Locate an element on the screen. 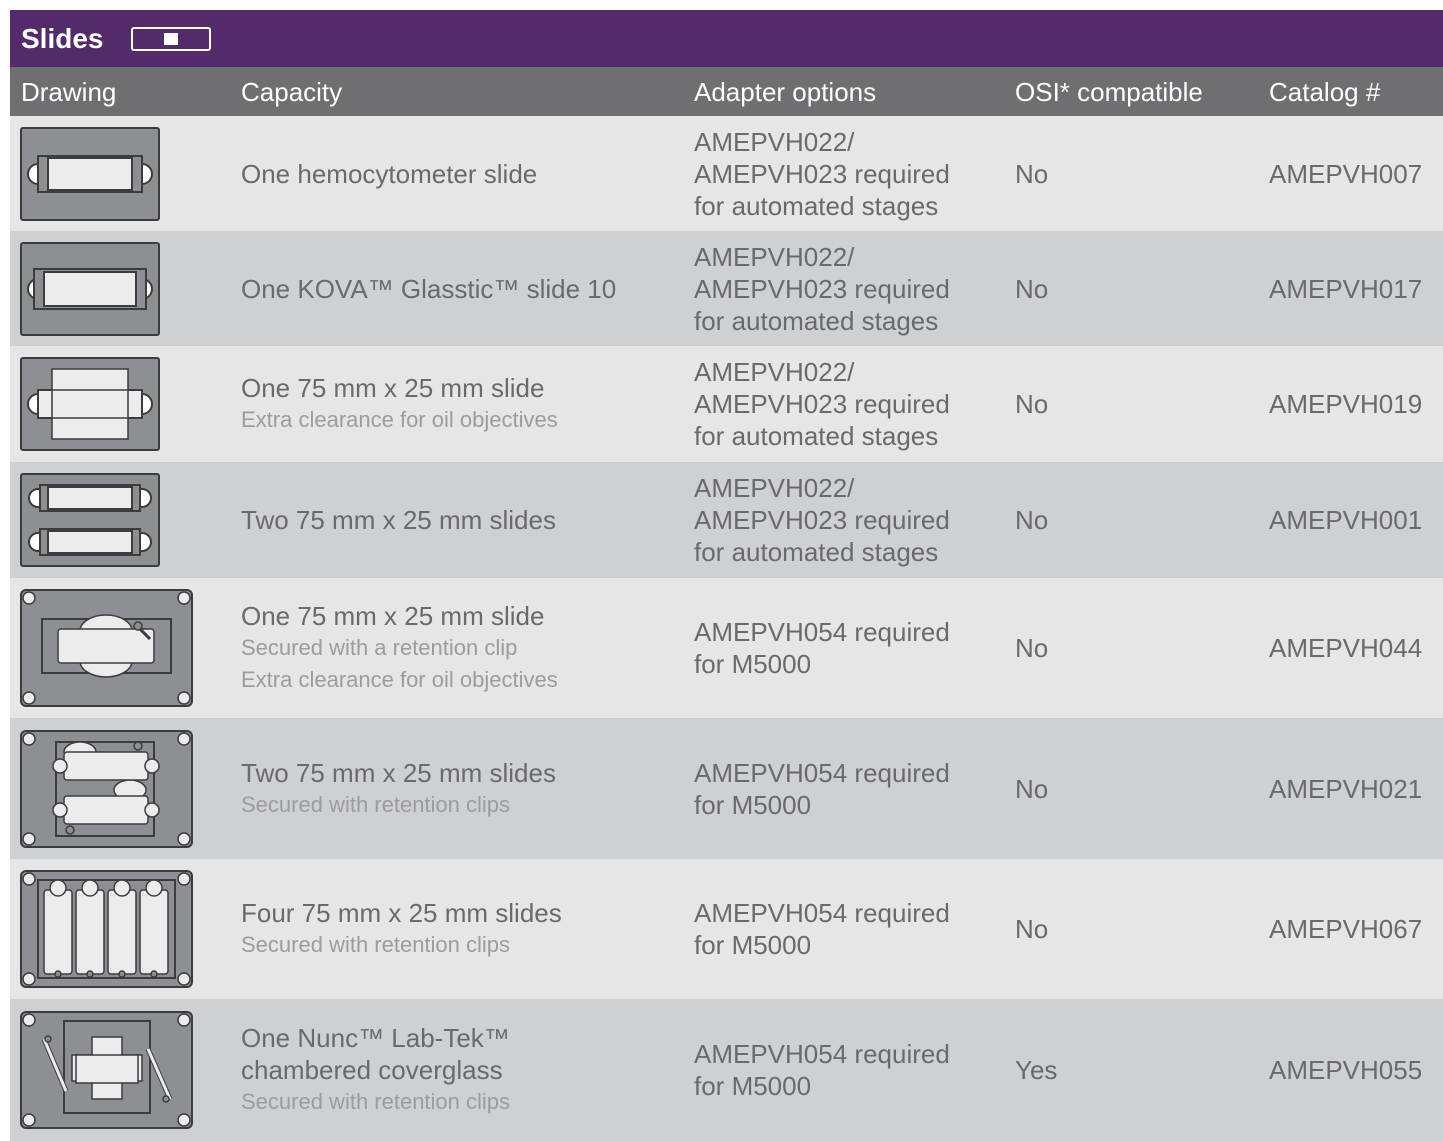  capacity-cell: One hemocytometer slide is located at coordinates (461, 173).